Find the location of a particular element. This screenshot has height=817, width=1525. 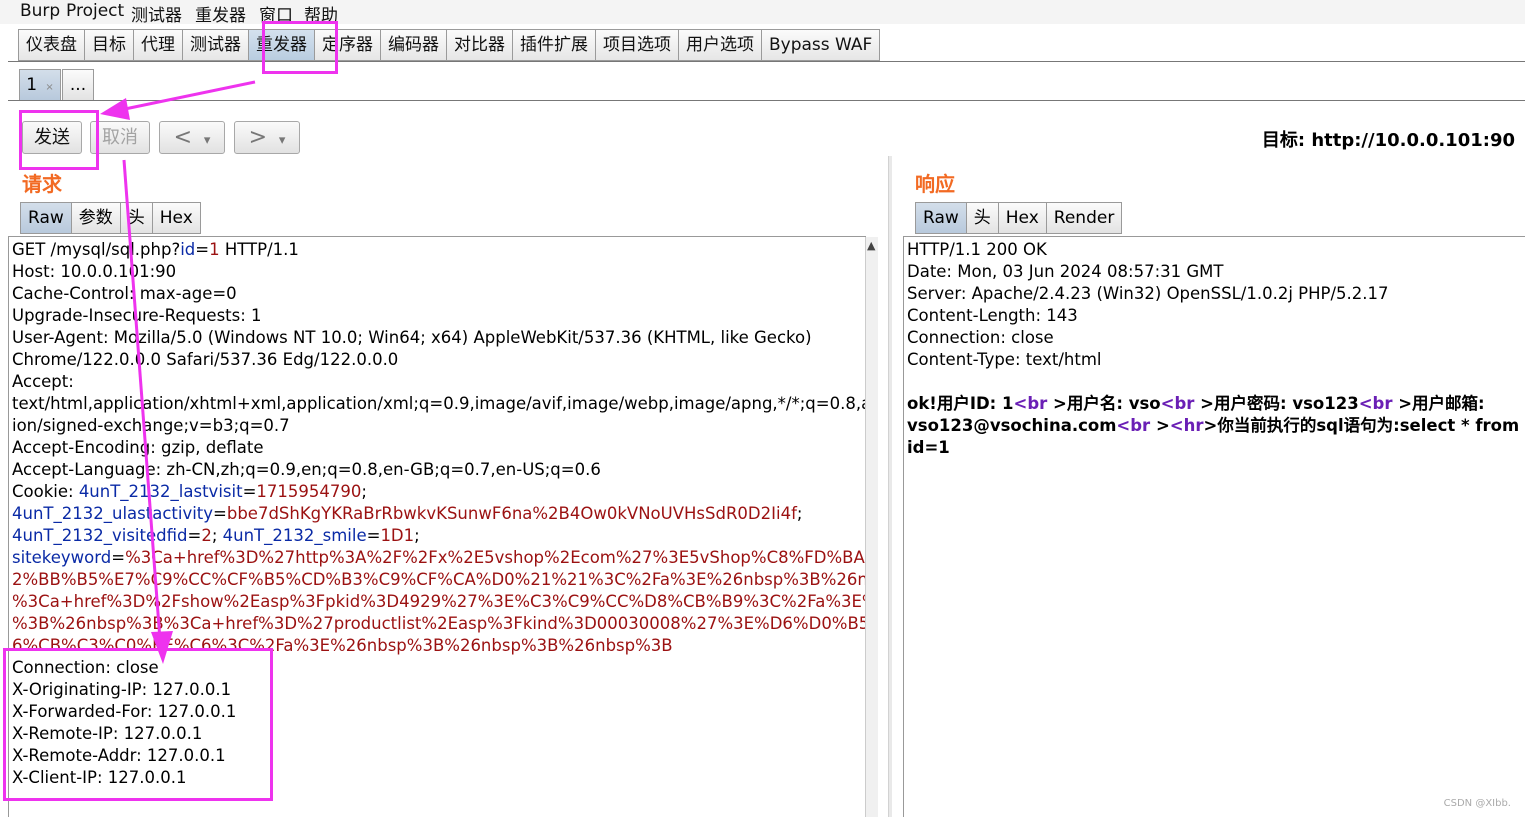

sub-tab-underline is located at coordinates (766, 100).